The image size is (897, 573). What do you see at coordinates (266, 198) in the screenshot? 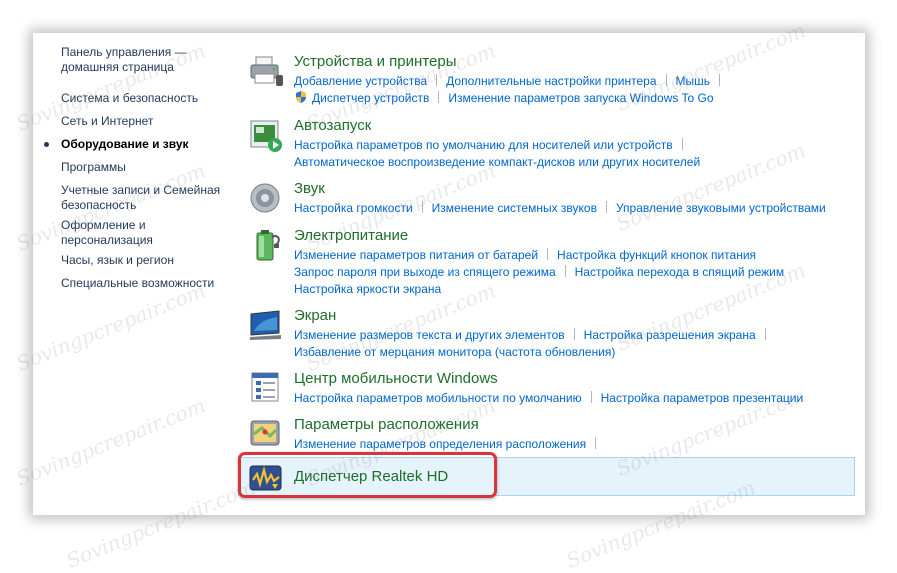
I see `speaker-icon` at bounding box center [266, 198].